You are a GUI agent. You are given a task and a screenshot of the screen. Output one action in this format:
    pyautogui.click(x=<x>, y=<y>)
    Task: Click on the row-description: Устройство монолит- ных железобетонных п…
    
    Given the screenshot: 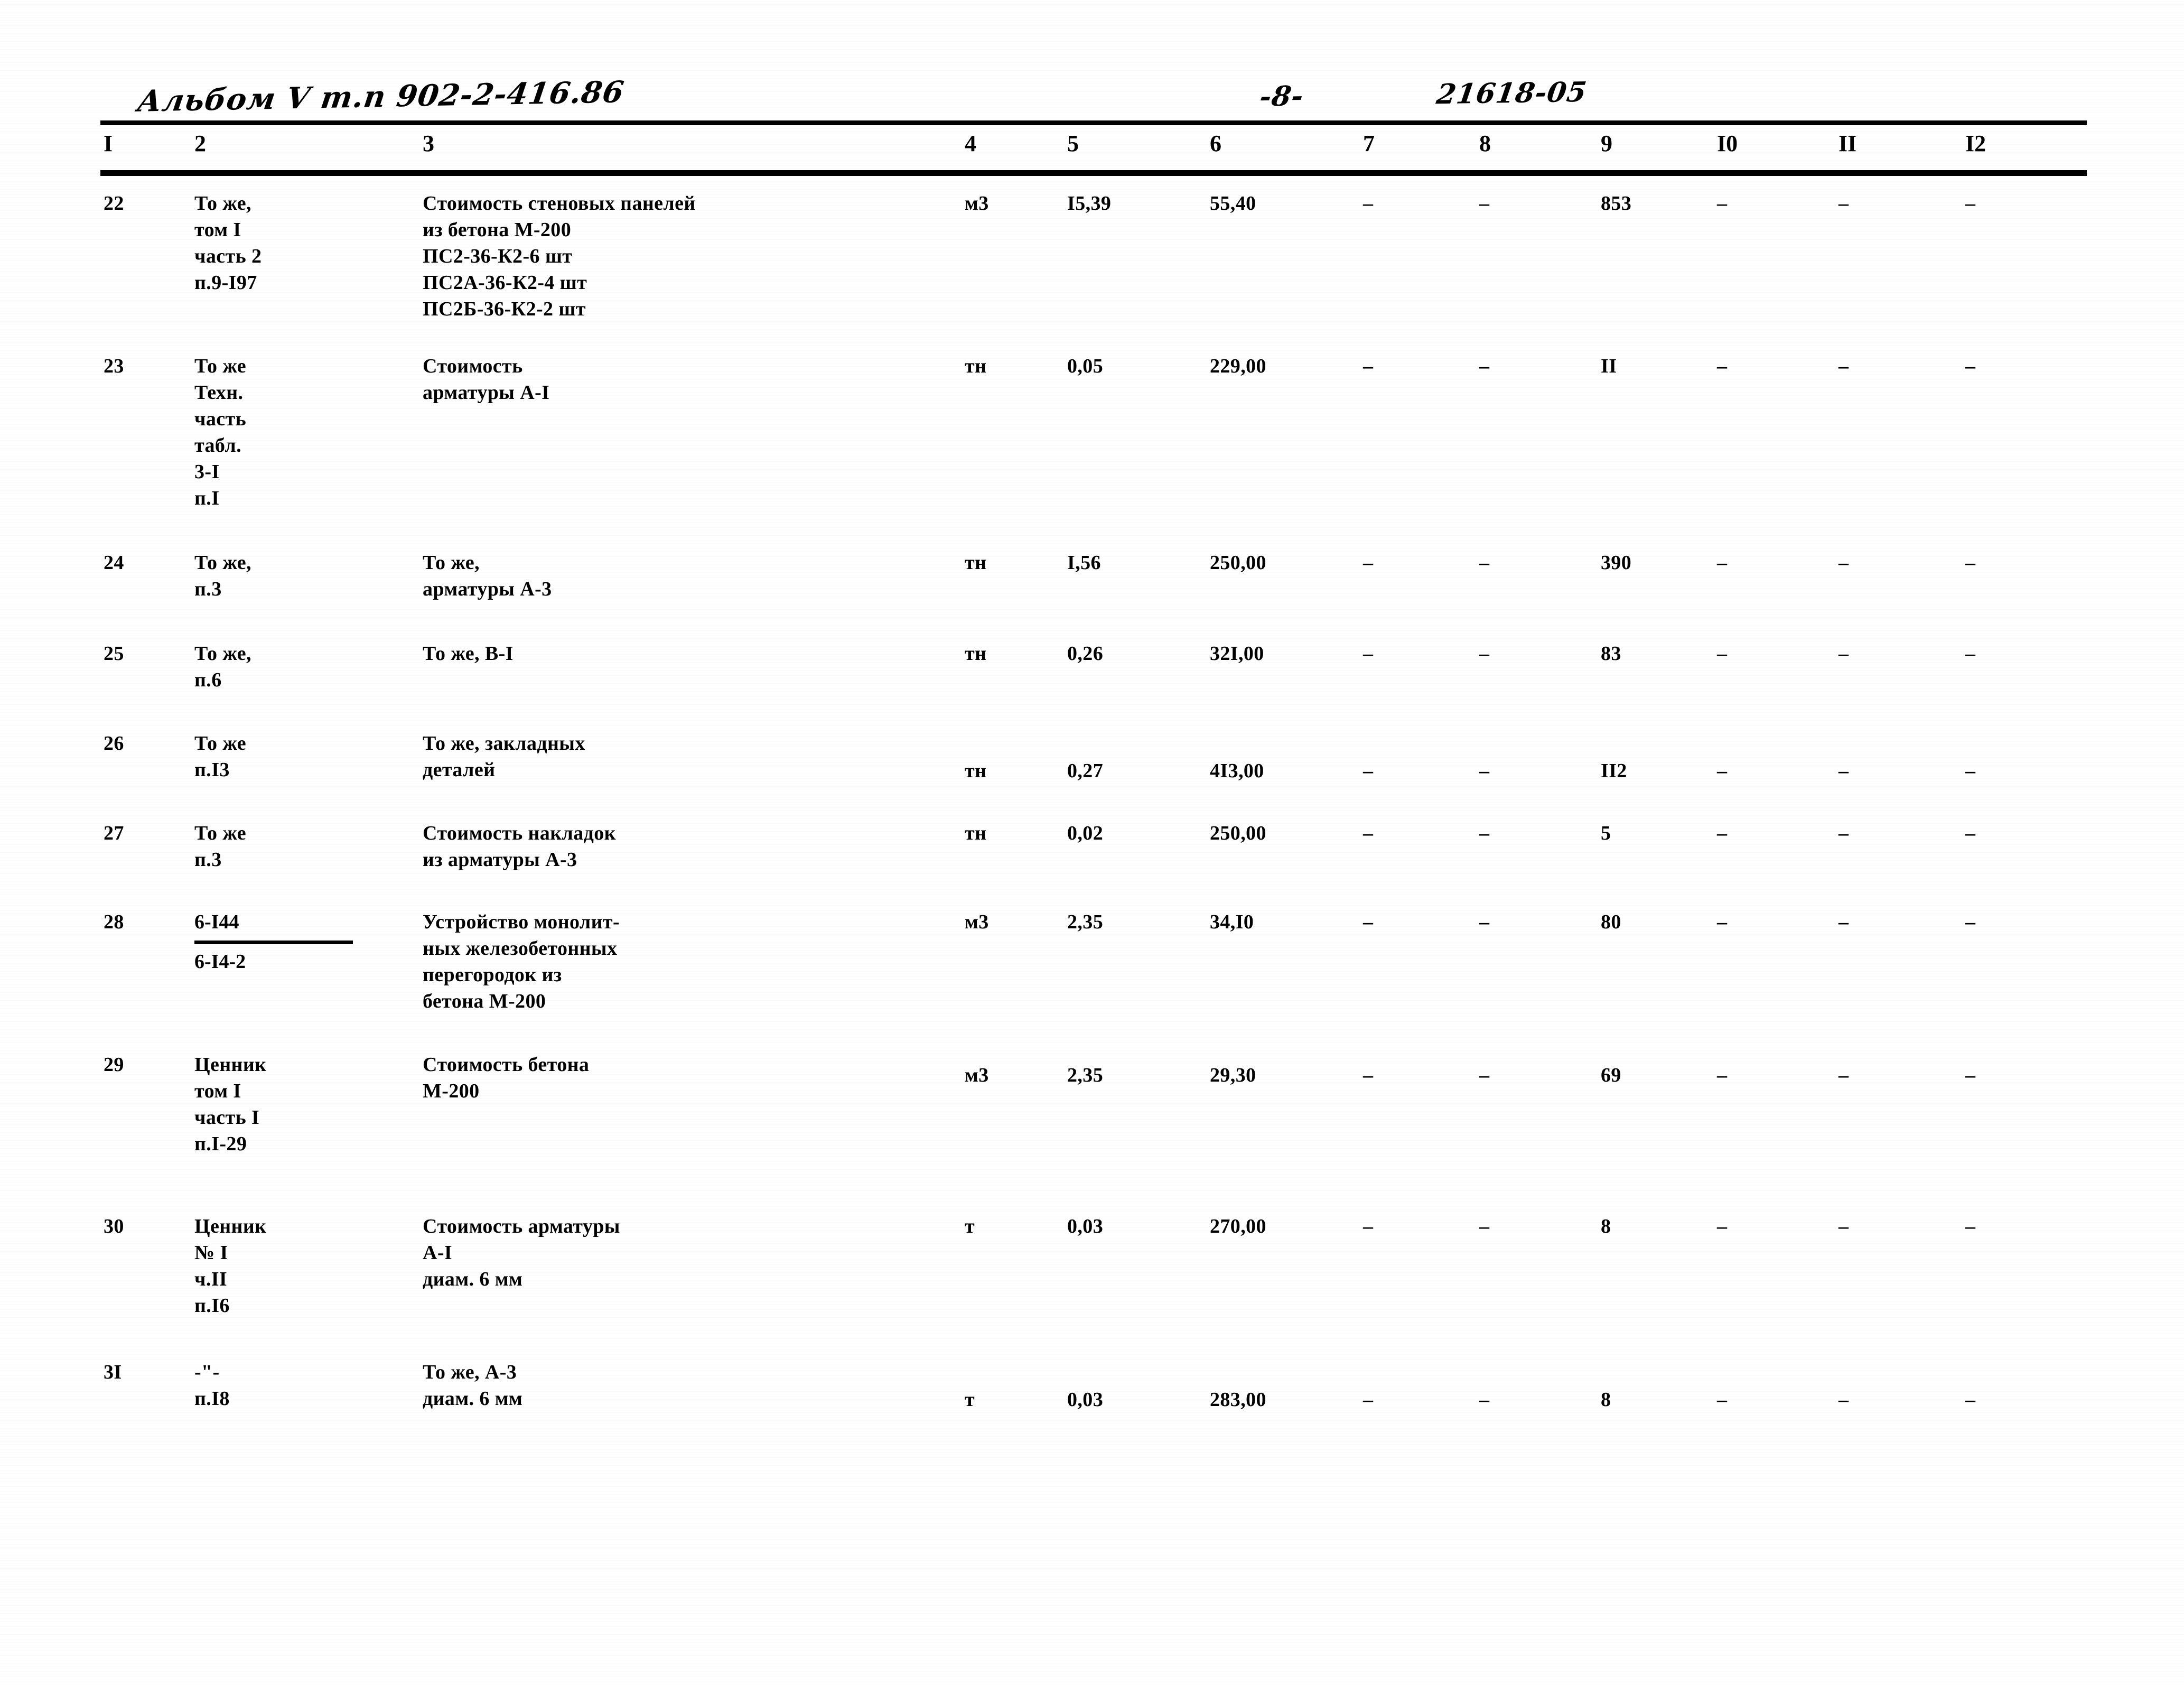 What is the action you would take?
    pyautogui.click(x=521, y=961)
    